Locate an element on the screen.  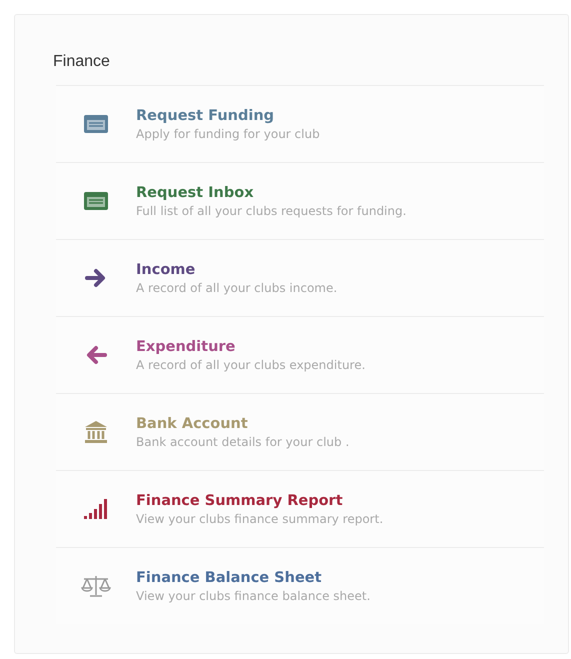
item-description: Full list of all your clubs requests for funding. is located at coordinates (271, 211).